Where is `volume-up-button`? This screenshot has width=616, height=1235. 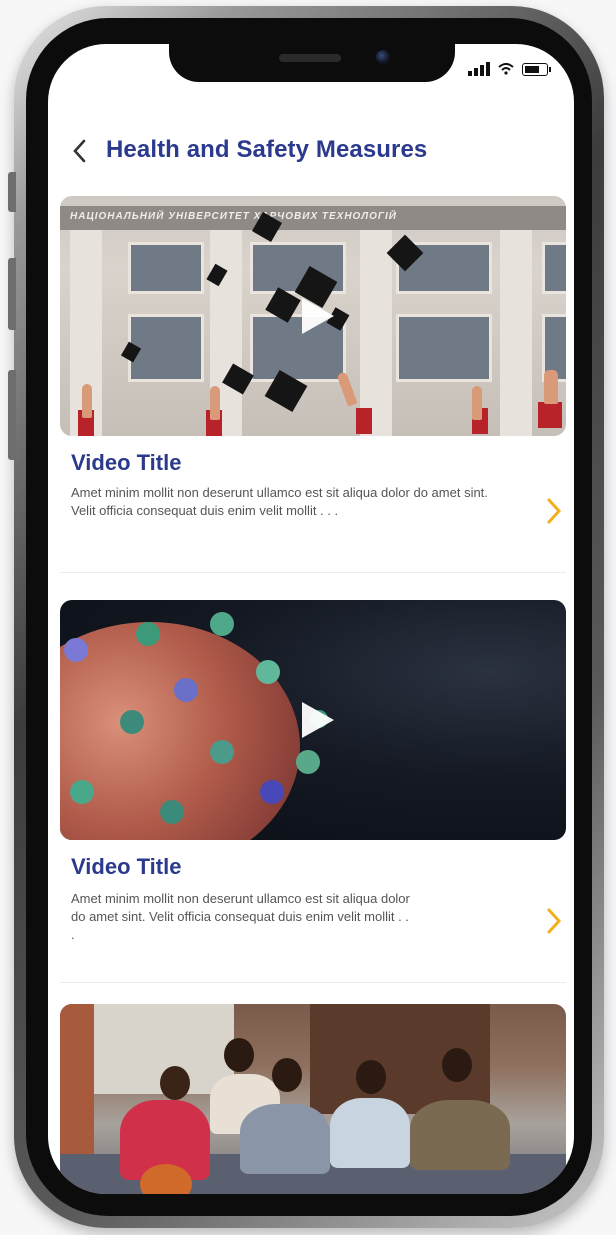
volume-up-button is located at coordinates (12, 294).